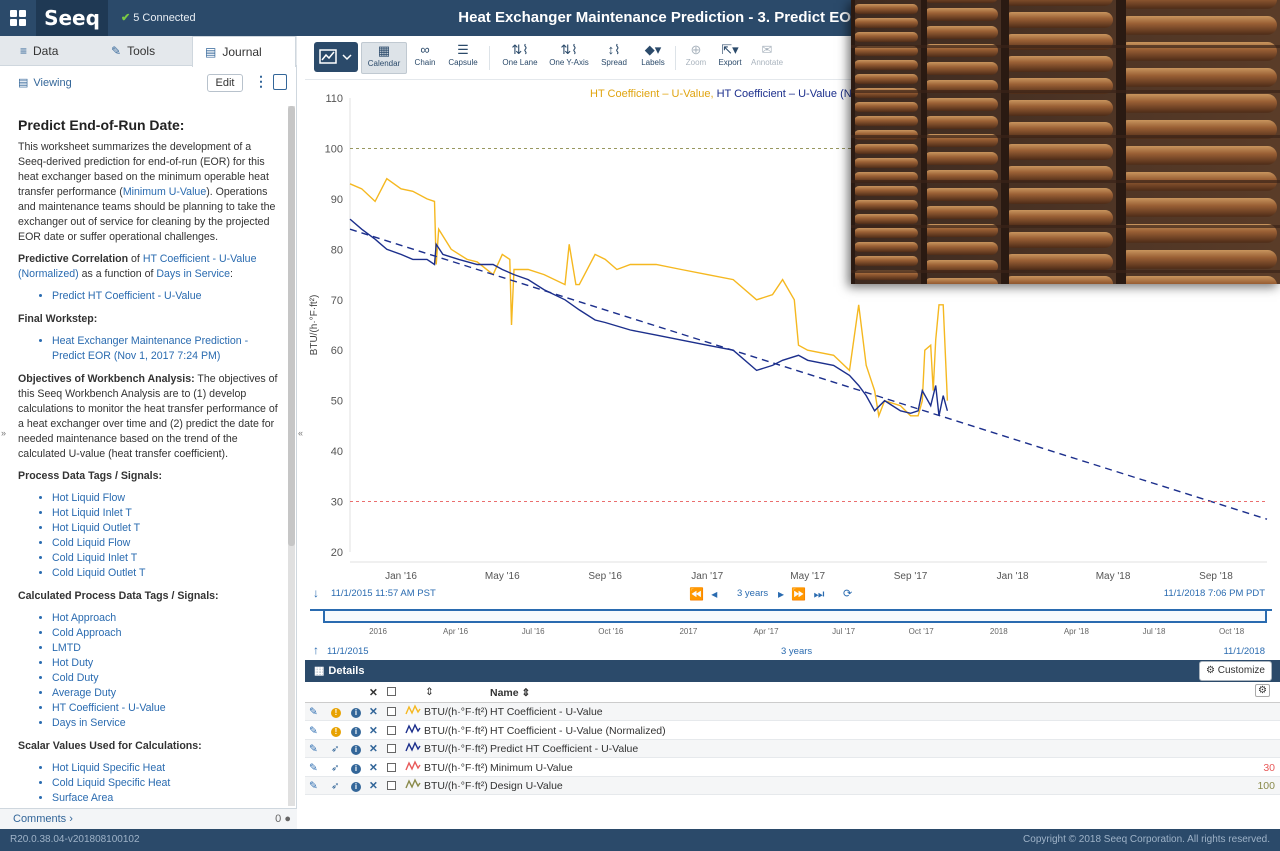 This screenshot has height=851, width=1280. Describe the element at coordinates (796, 651) in the screenshot. I see `overview-duration: 3 years` at that location.